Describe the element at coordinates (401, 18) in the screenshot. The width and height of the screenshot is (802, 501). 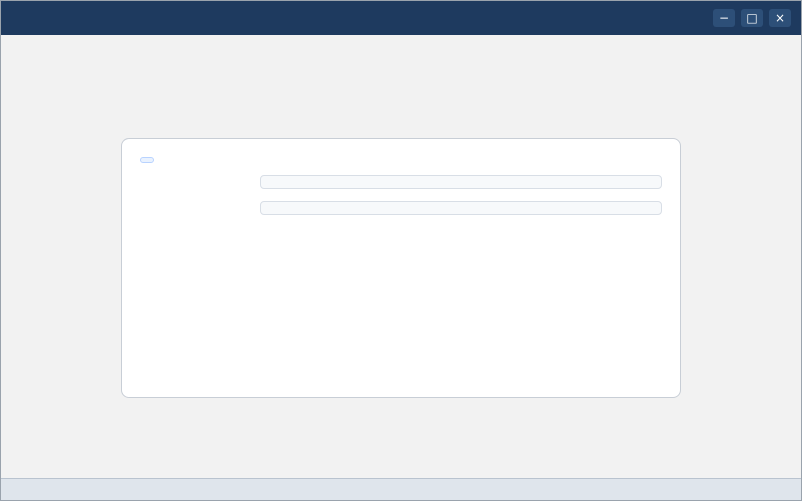
I see `titlebar: − □ ×` at that location.